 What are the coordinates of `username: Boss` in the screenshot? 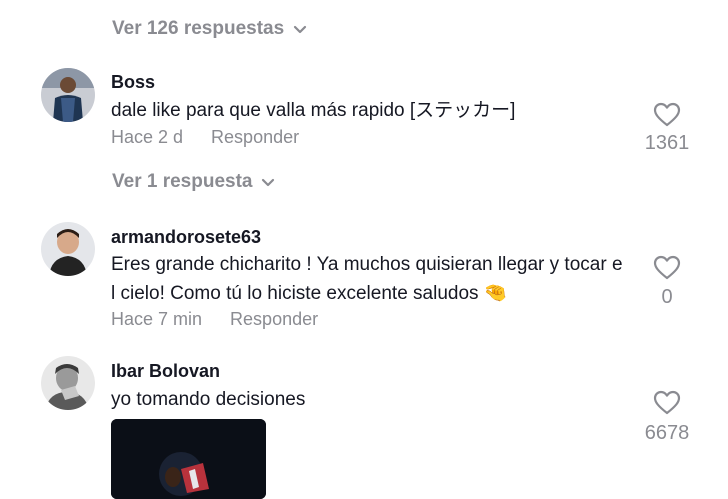 It's located at (133, 82).